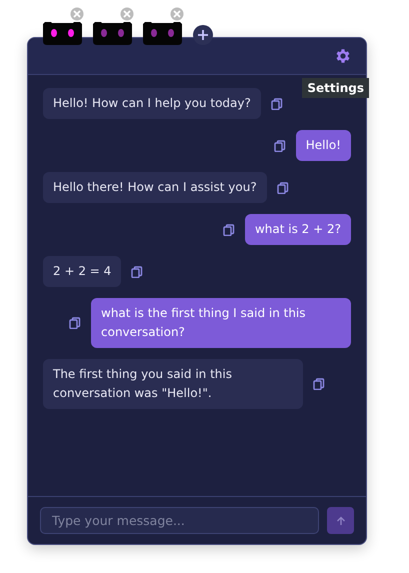 This screenshot has width=409, height=573. Describe the element at coordinates (297, 229) in the screenshot. I see `user-message: what is 2 + 2?` at that location.